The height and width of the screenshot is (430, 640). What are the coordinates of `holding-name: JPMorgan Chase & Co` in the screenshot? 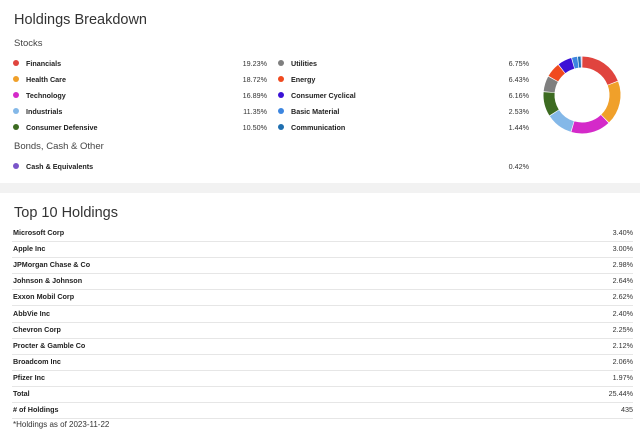 It's located at (52, 265).